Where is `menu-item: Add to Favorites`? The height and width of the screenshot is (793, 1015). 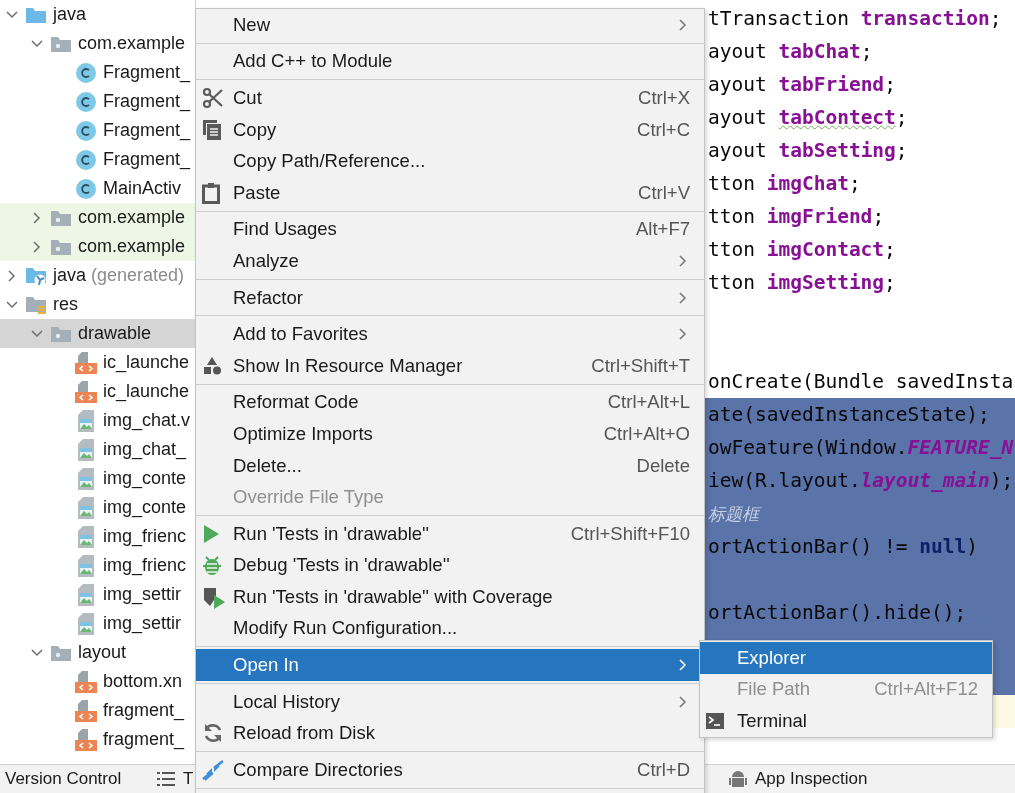
menu-item: Add to Favorites is located at coordinates (450, 334).